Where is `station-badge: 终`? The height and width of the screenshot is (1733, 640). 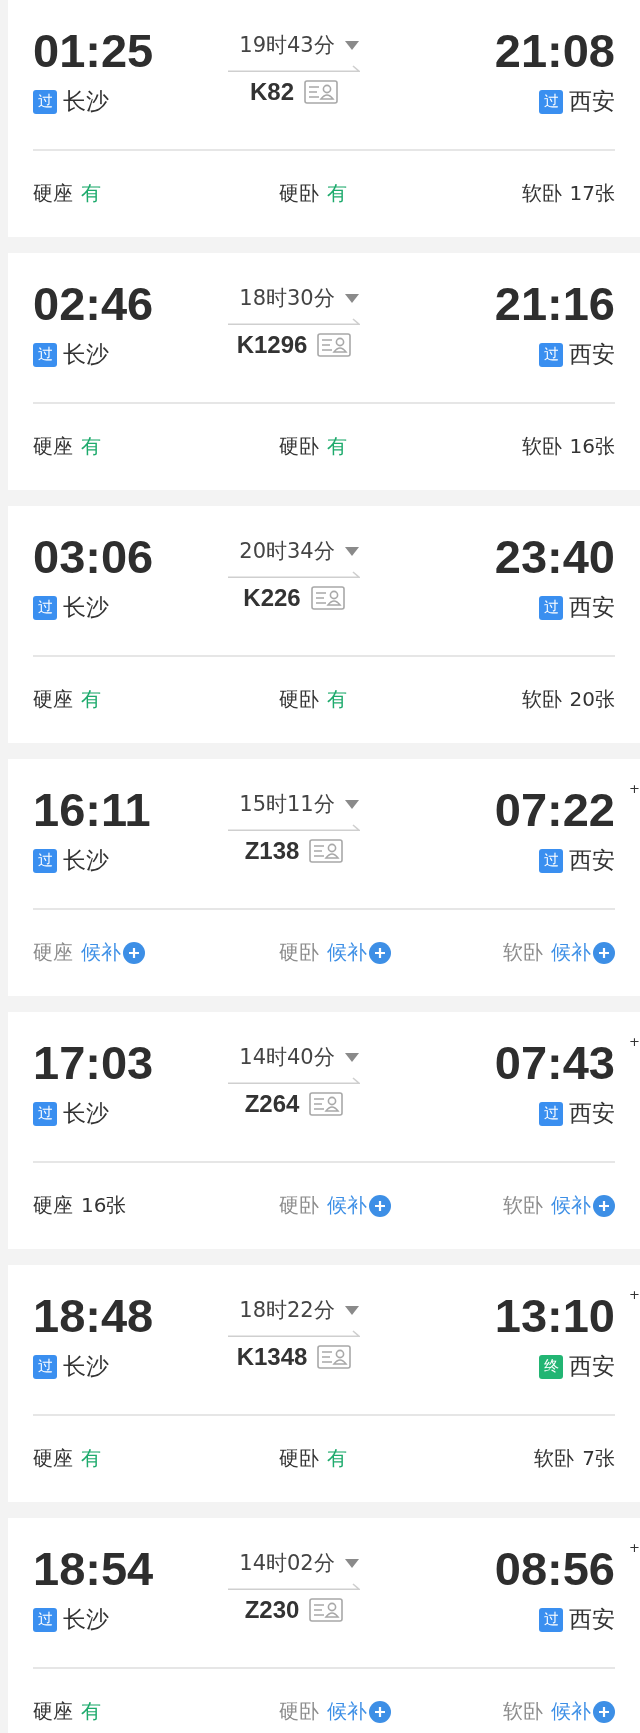
station-badge: 终 is located at coordinates (551, 1366).